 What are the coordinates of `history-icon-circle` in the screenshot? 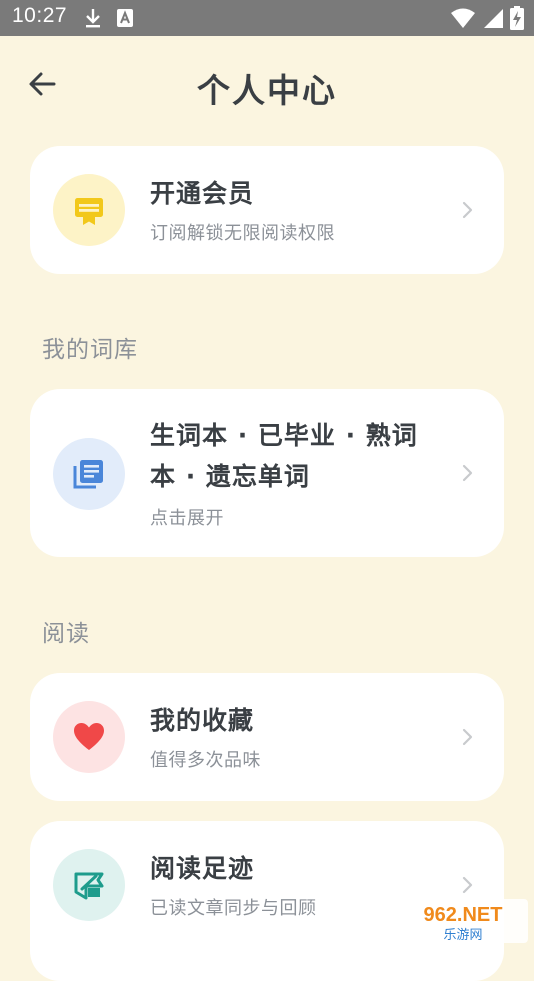 It's located at (89, 885).